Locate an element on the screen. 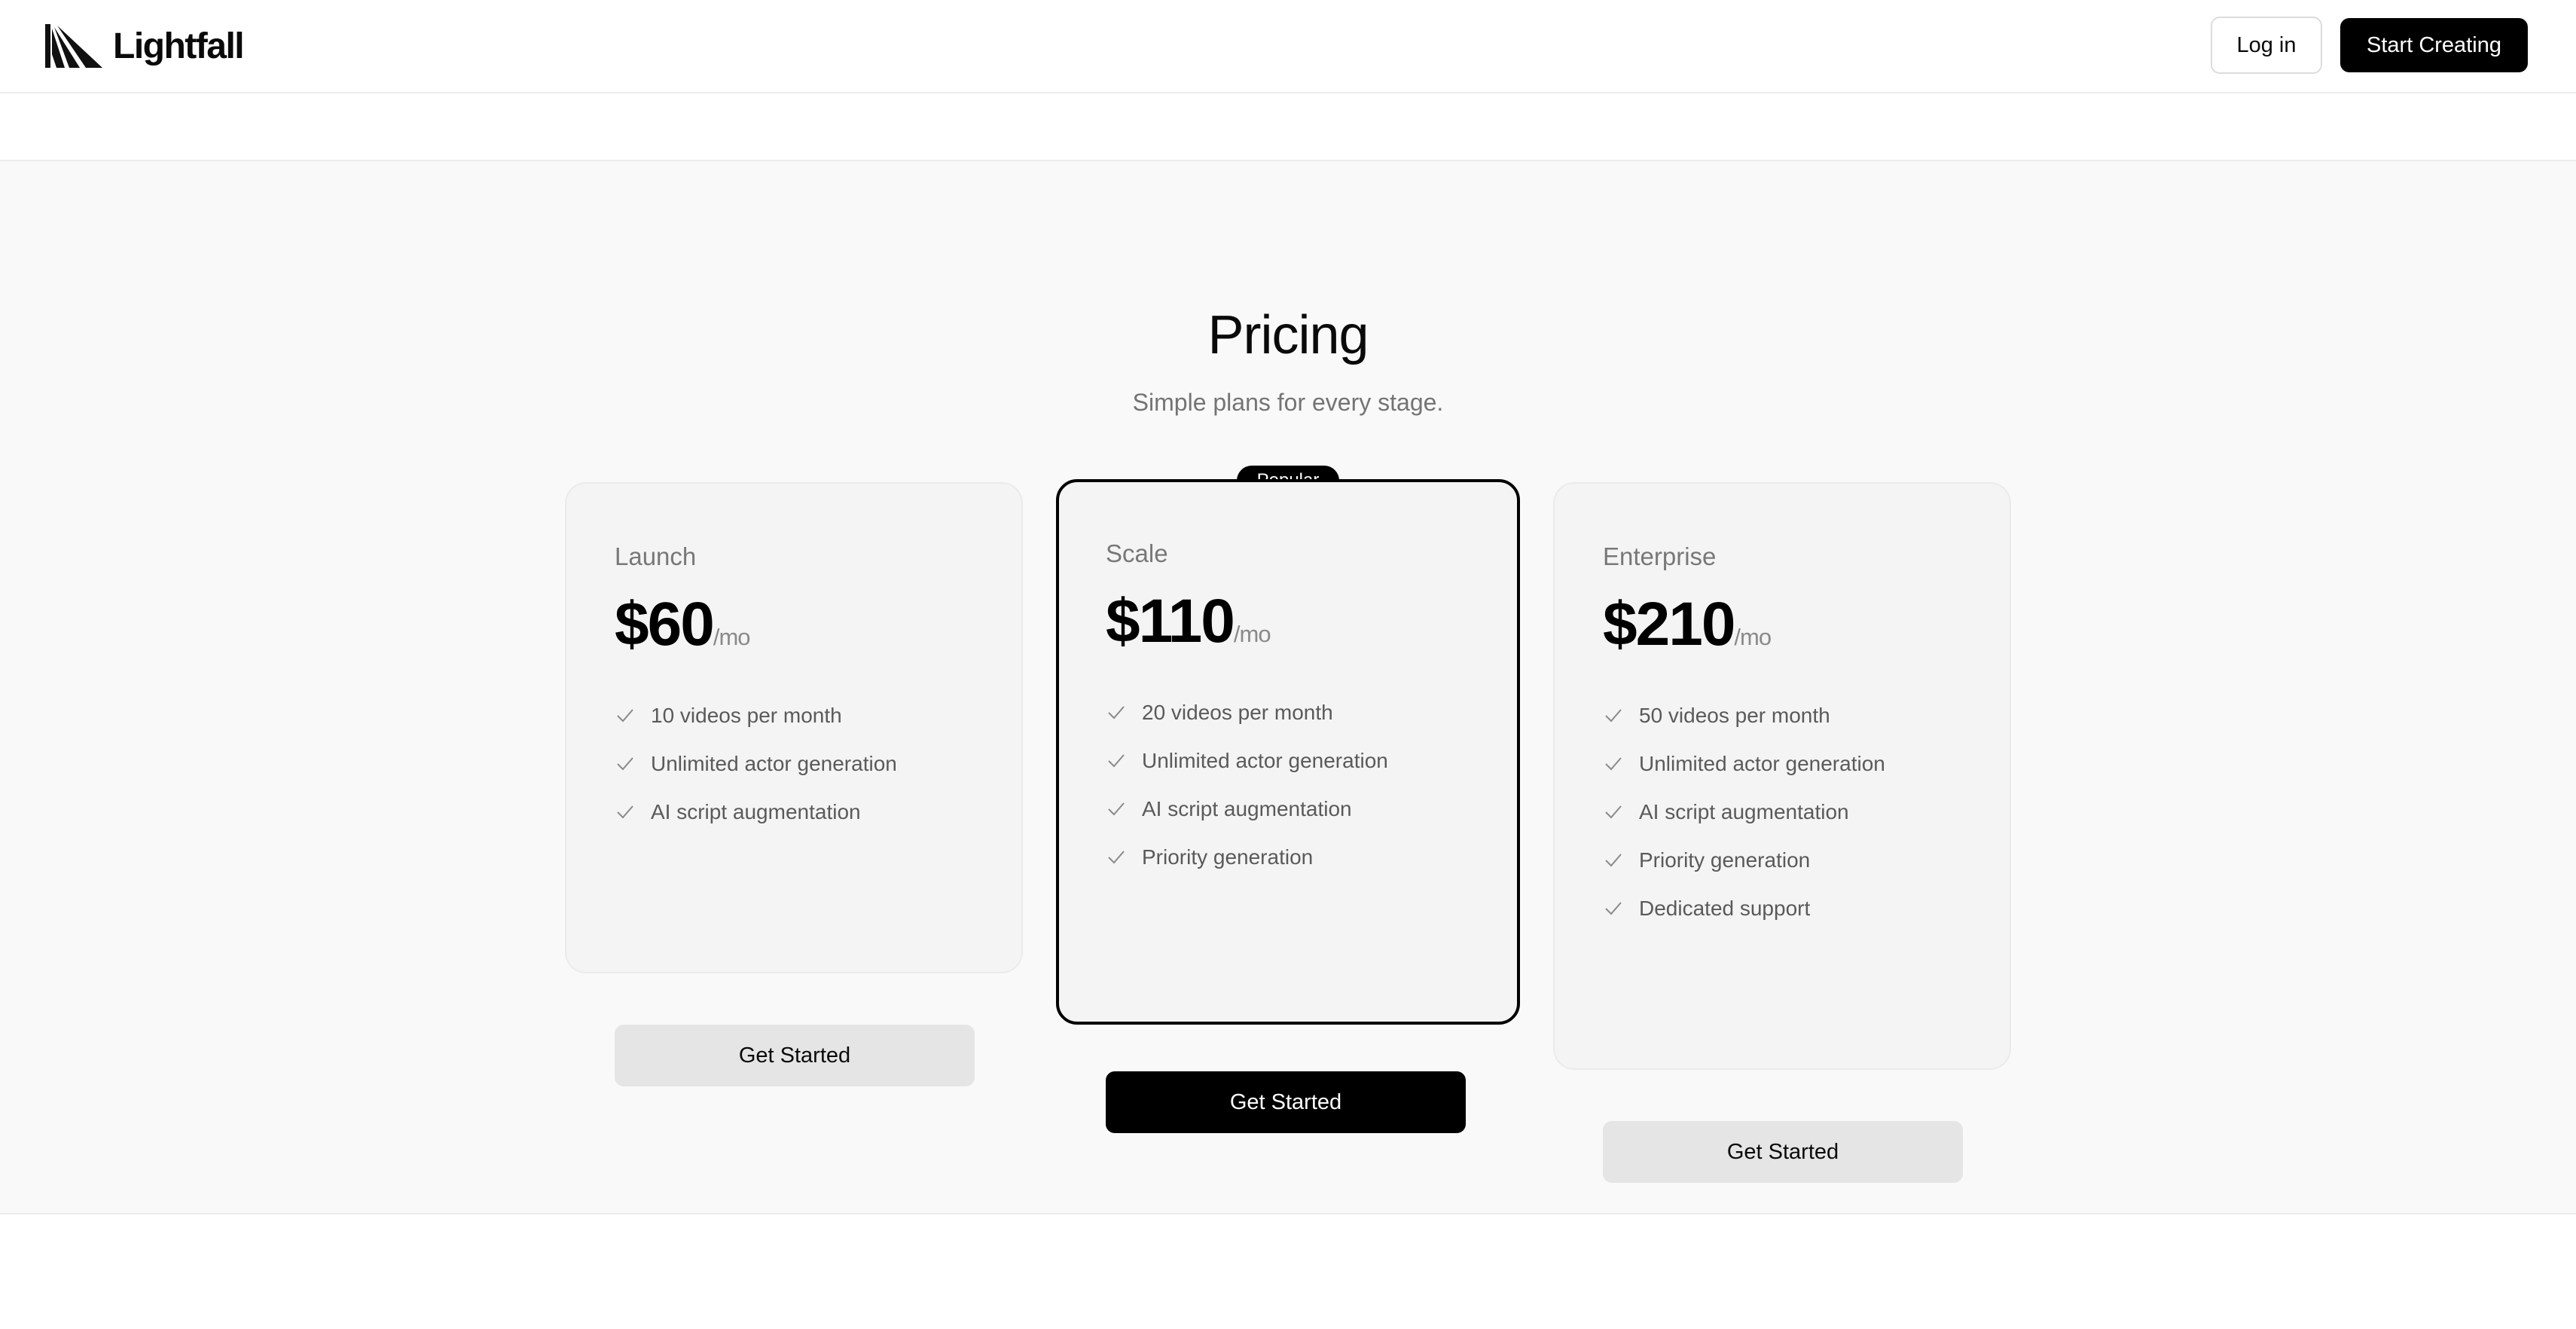 The height and width of the screenshot is (1329, 2576). get-started-button-enterprise: Get Started is located at coordinates (1783, 1152).